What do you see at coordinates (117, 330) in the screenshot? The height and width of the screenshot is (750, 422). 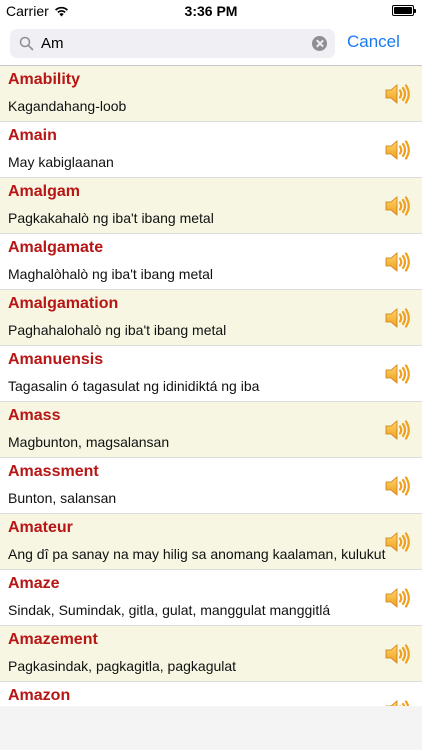 I see `entry-meaning: Paghahalohalò ng iba't ibang metal` at bounding box center [117, 330].